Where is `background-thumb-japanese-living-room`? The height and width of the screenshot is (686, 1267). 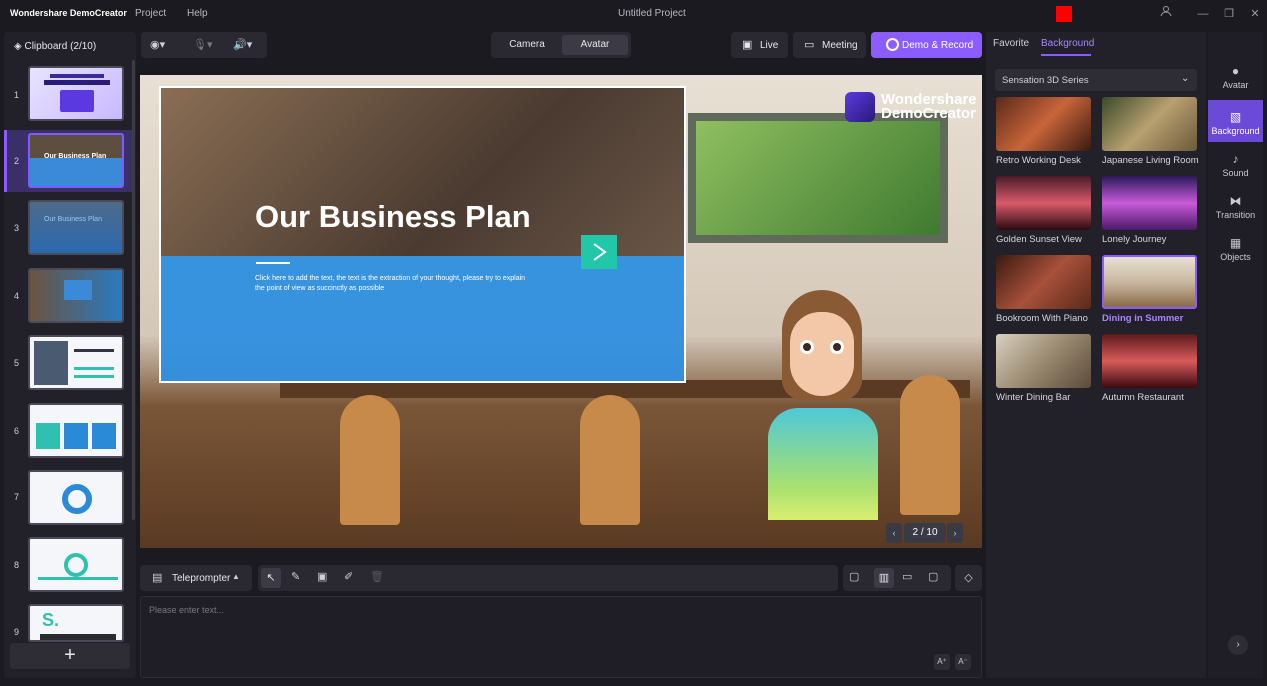
background-thumb-japanese-living-room is located at coordinates (1149, 124).